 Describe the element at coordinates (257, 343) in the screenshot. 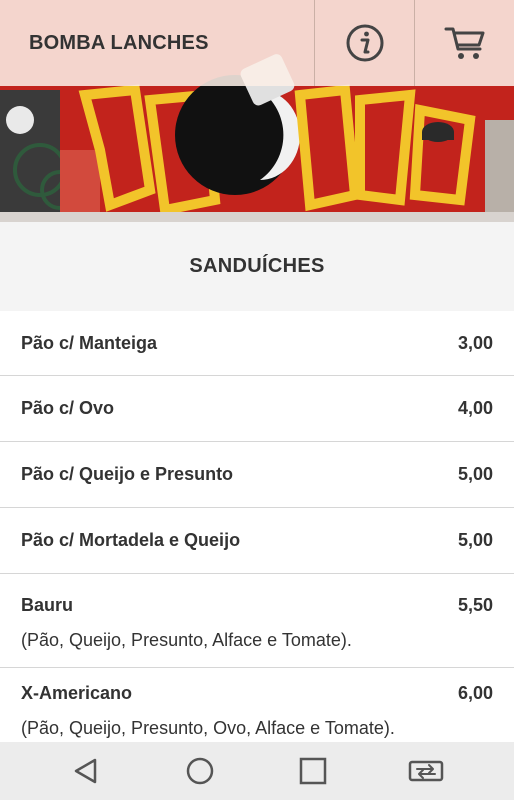

I see `menu-item: Pão c/ Manteiga 3,00` at that location.